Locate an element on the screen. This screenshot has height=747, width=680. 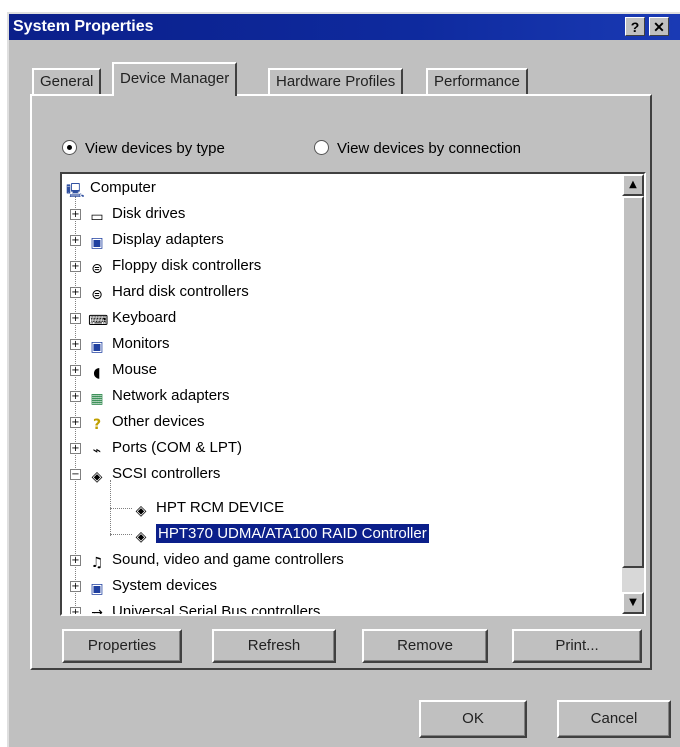
tree-child-hpt370-raid-controller: ◈ HPT370 UDMA/ATA100 RAID Controller is located at coordinates (280, 534).